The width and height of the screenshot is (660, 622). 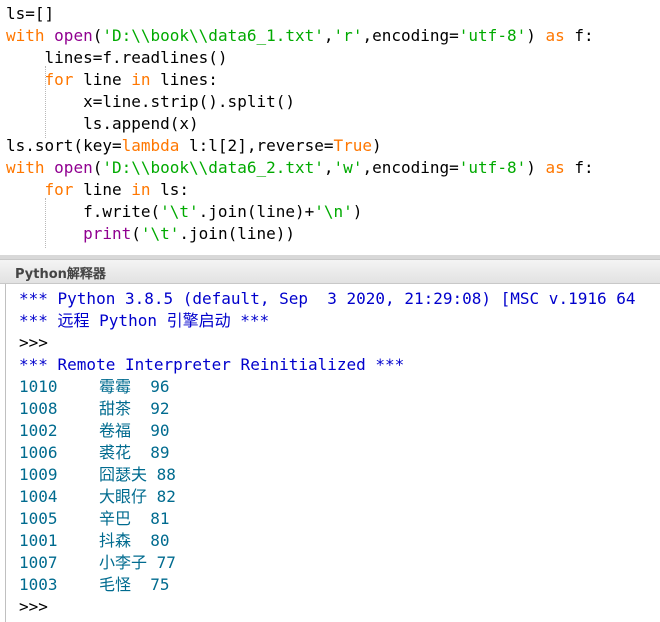 I want to click on row-id: 1007, so click(x=38, y=562).